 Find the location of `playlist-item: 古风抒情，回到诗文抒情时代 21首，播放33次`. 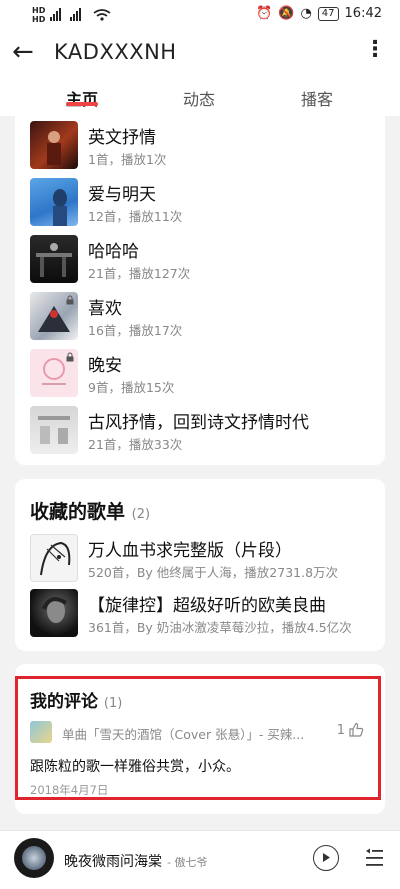

playlist-item: 古风抒情，回到诗文抒情时代 21首，播放33次 is located at coordinates (200, 432).